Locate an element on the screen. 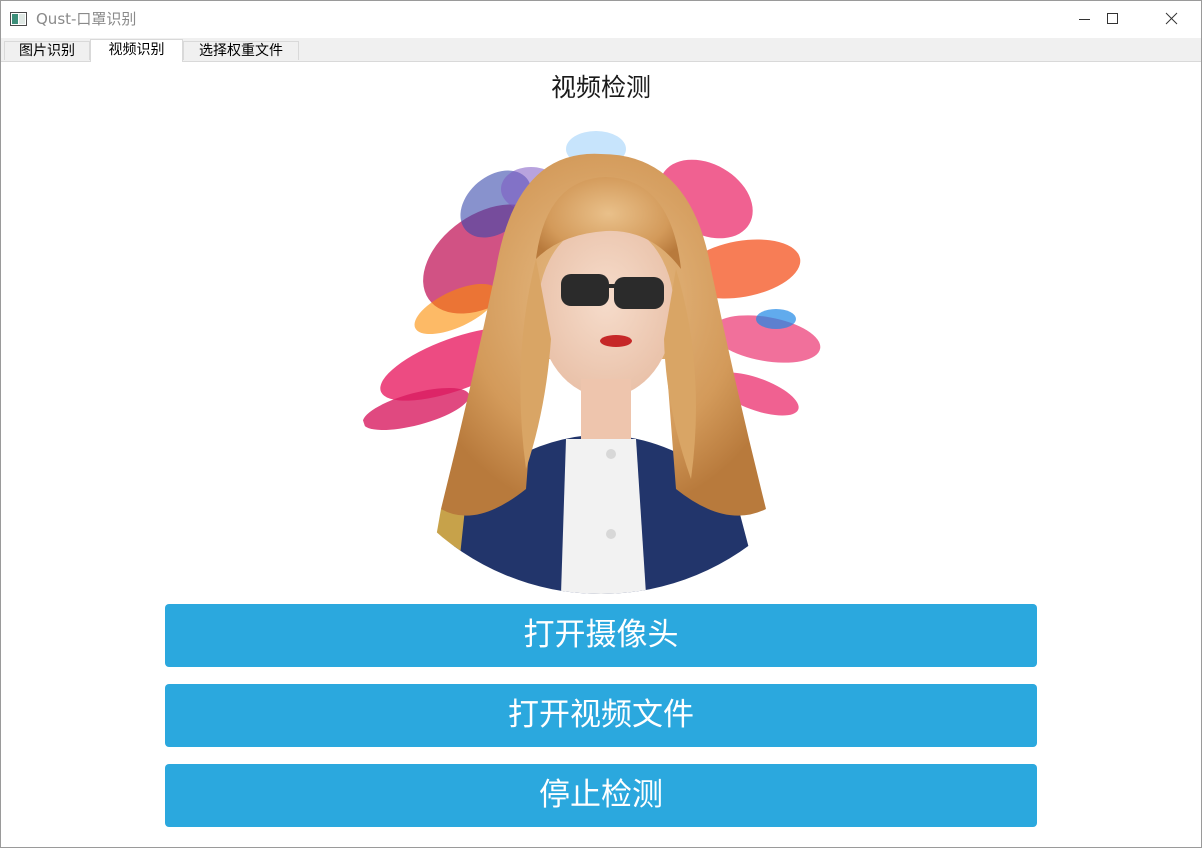 The image size is (1202, 848). tab-video-recognition: 视频识别 is located at coordinates (136, 50).